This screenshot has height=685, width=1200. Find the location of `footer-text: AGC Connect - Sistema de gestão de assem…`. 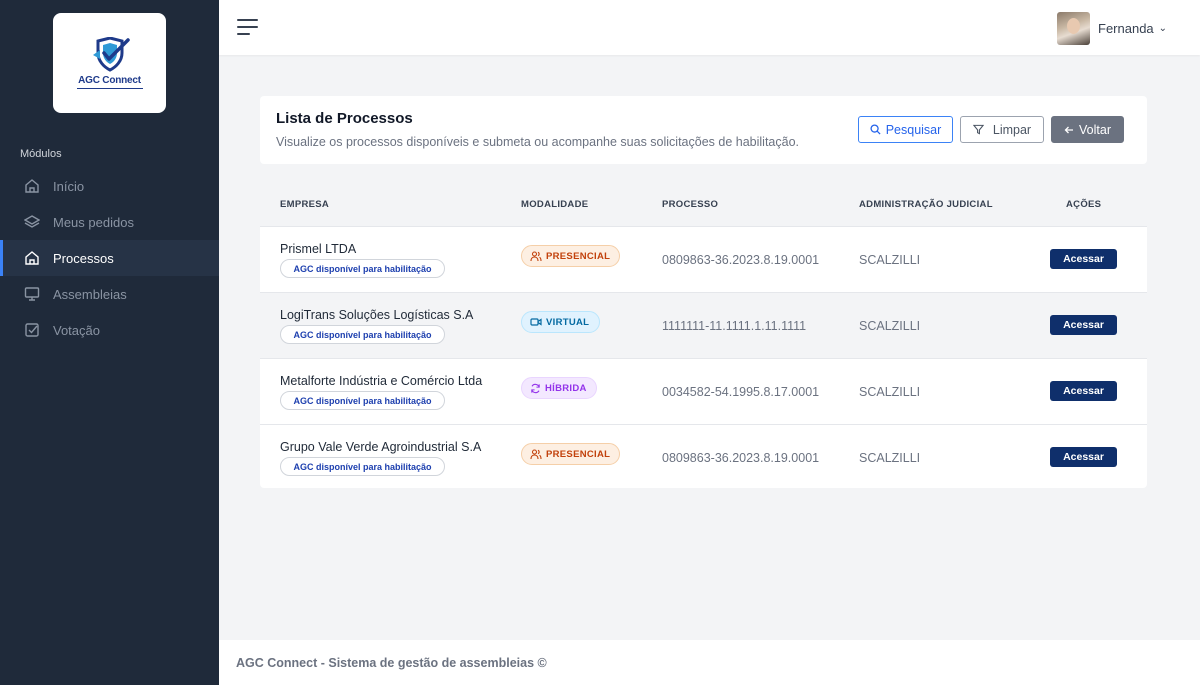

footer-text: AGC Connect - Sistema de gestão de assem… is located at coordinates (391, 663).